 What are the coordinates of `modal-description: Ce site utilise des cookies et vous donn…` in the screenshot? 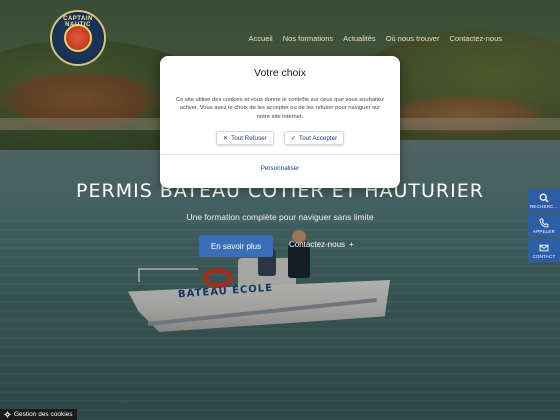 It's located at (280, 108).